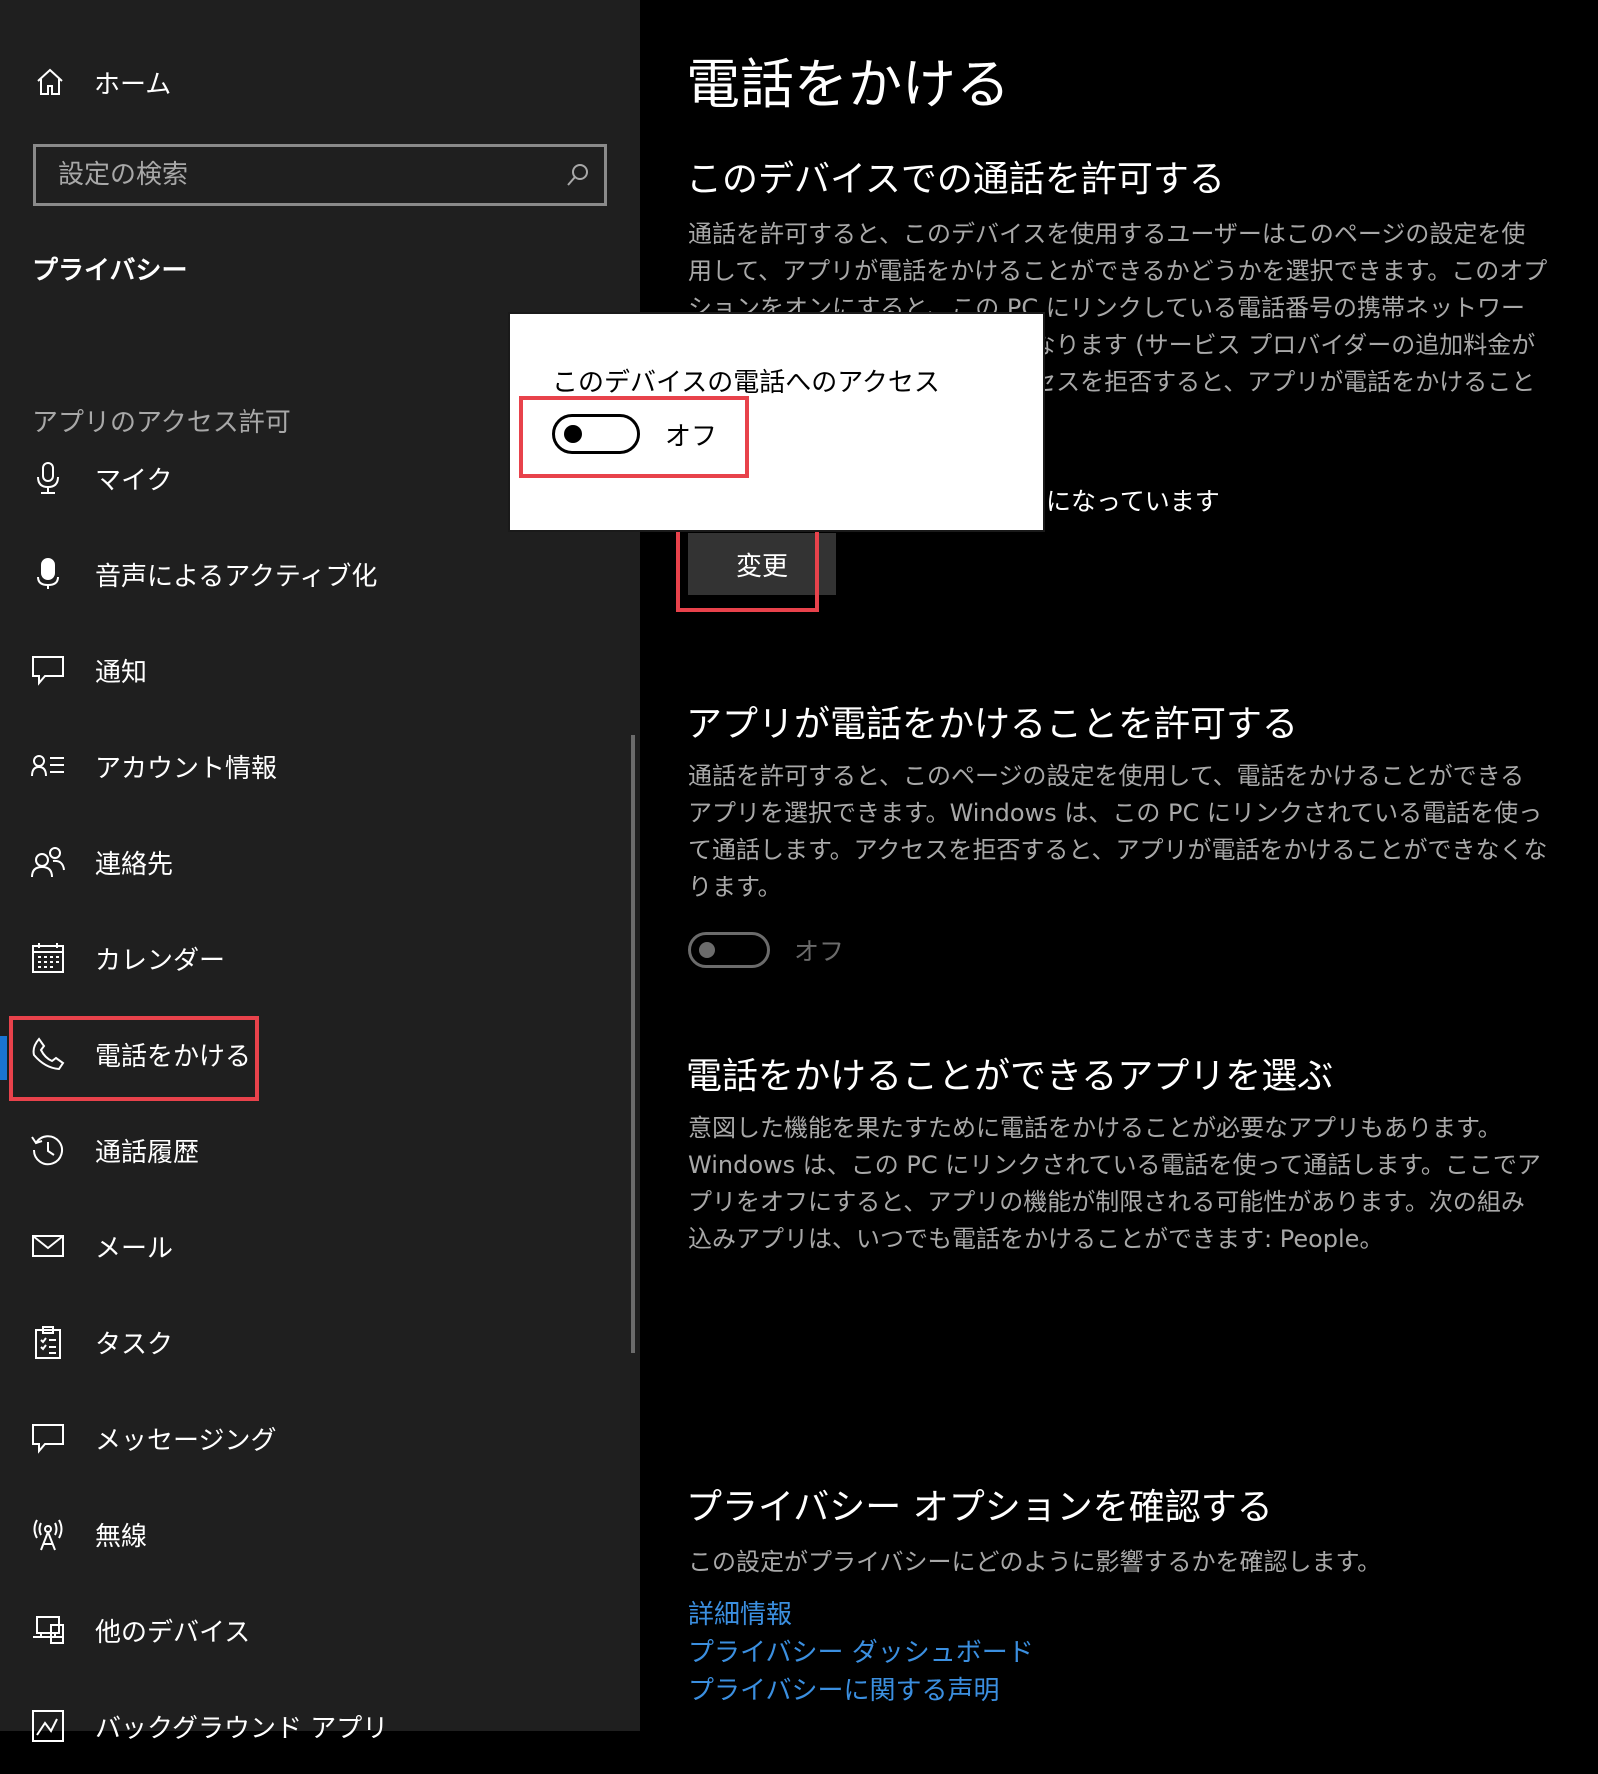 This screenshot has height=1774, width=1598. I want to click on change-button: 変更, so click(762, 564).